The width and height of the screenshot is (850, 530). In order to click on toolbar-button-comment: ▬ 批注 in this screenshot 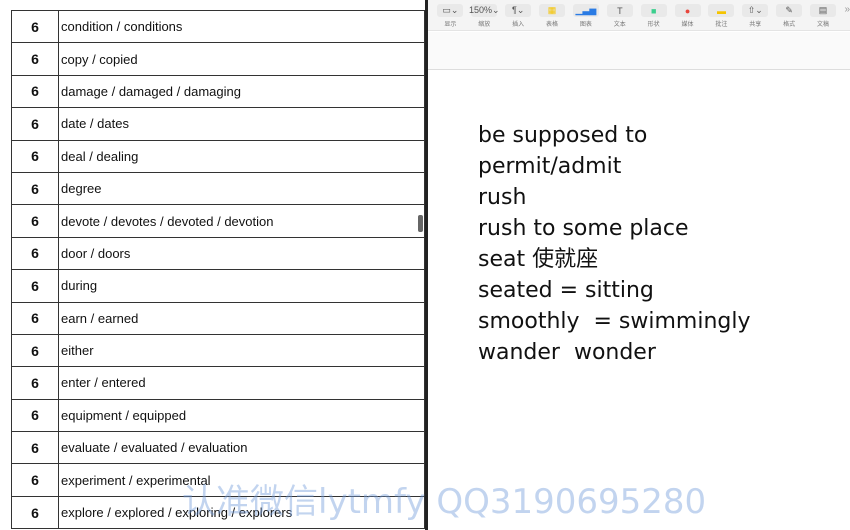, I will do `click(721, 16)`.